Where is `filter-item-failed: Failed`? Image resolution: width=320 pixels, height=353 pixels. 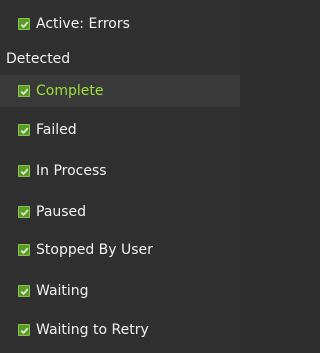
filter-item-failed: Failed is located at coordinates (120, 130).